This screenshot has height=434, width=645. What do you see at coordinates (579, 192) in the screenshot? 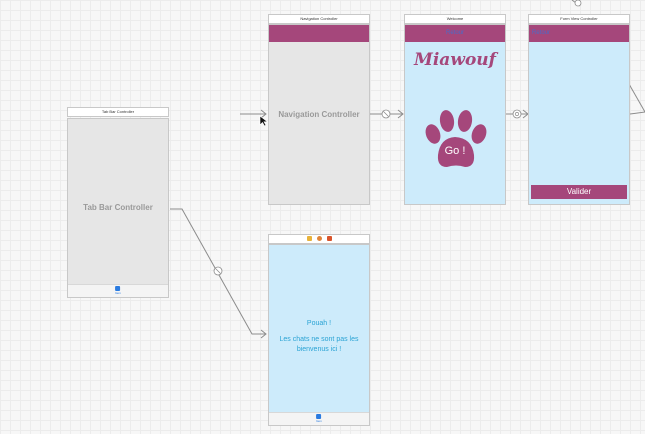
I see `validate-button: Valider` at bounding box center [579, 192].